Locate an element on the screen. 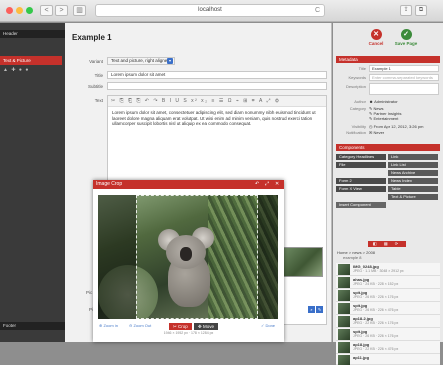  edit-button: ✎ is located at coordinates (319, 309).